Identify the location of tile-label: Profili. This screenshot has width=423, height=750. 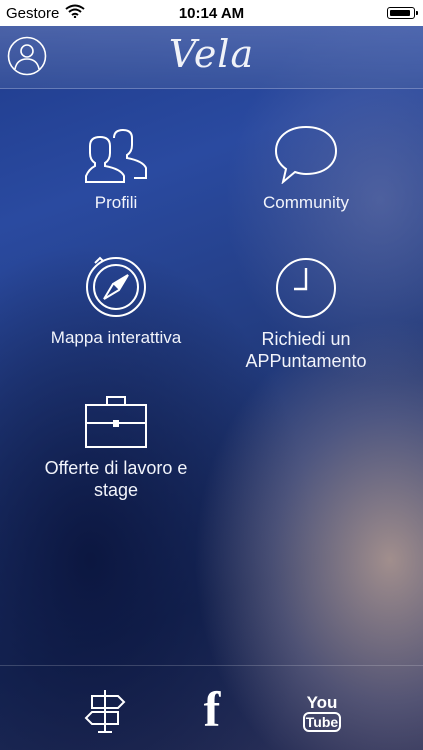
(116, 202).